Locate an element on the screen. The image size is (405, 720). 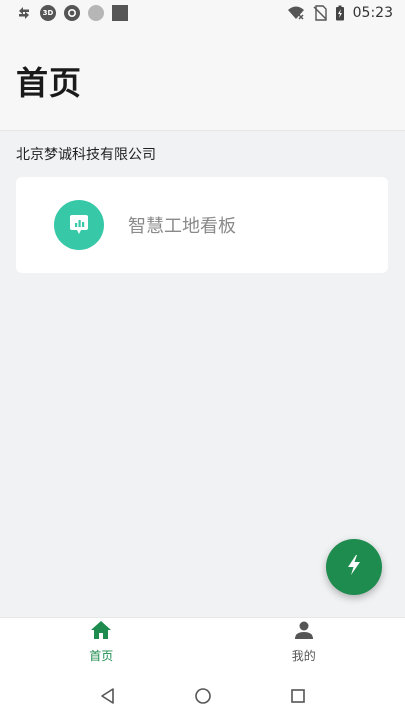
tab-mine: 我的 is located at coordinates (304, 642).